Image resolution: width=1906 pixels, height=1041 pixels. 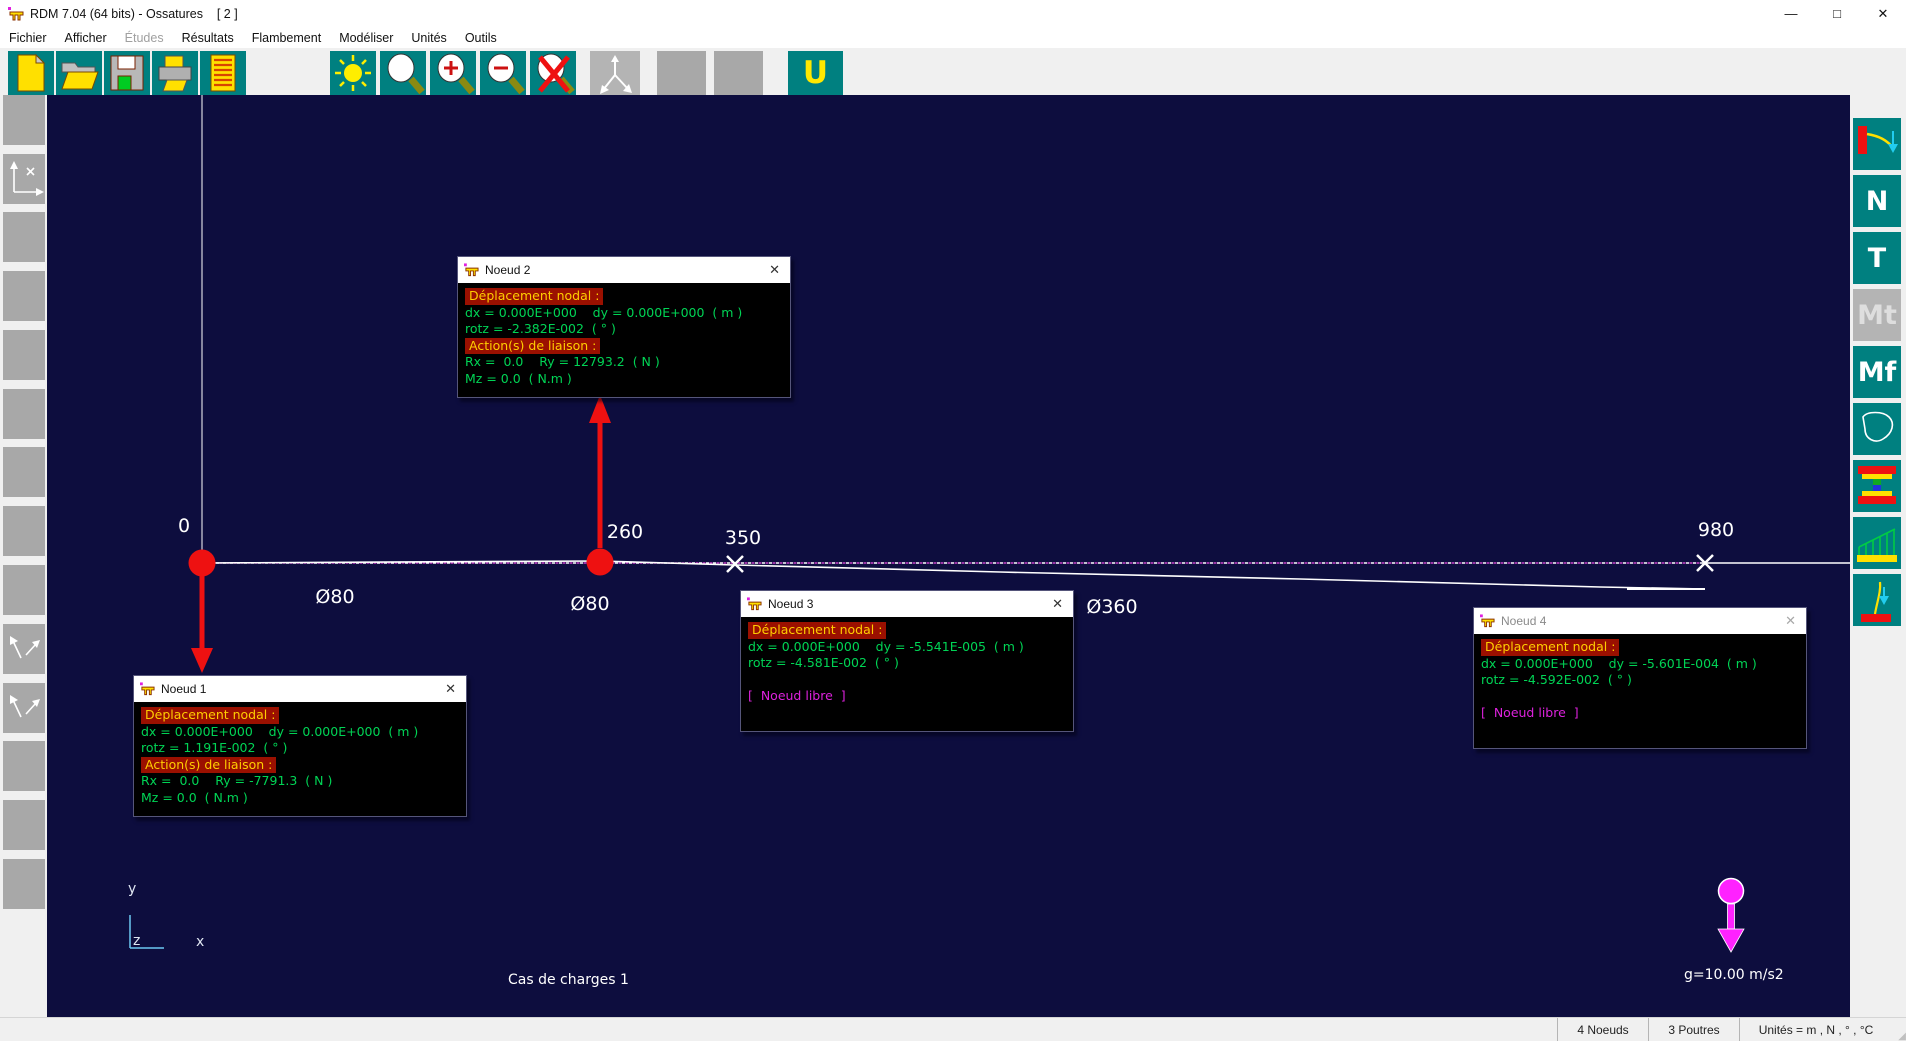 I want to click on section-label-3: Ø360, so click(x=1112, y=607).